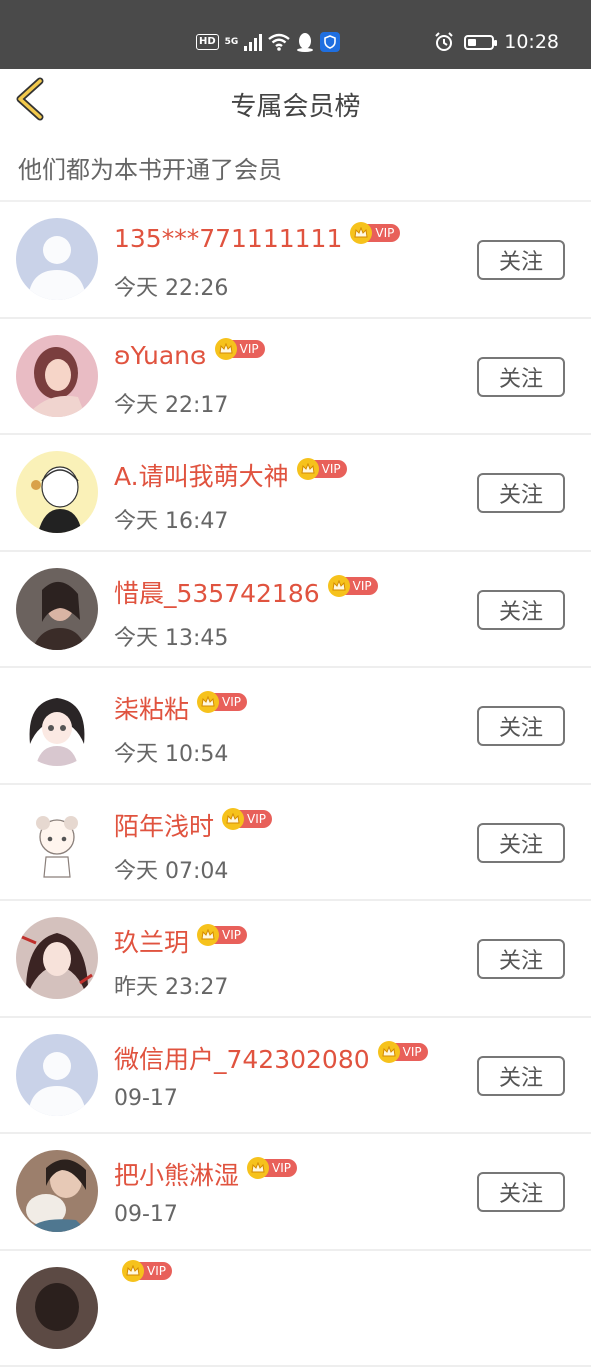  I want to click on member-time: 今天 22:17, so click(171, 403).